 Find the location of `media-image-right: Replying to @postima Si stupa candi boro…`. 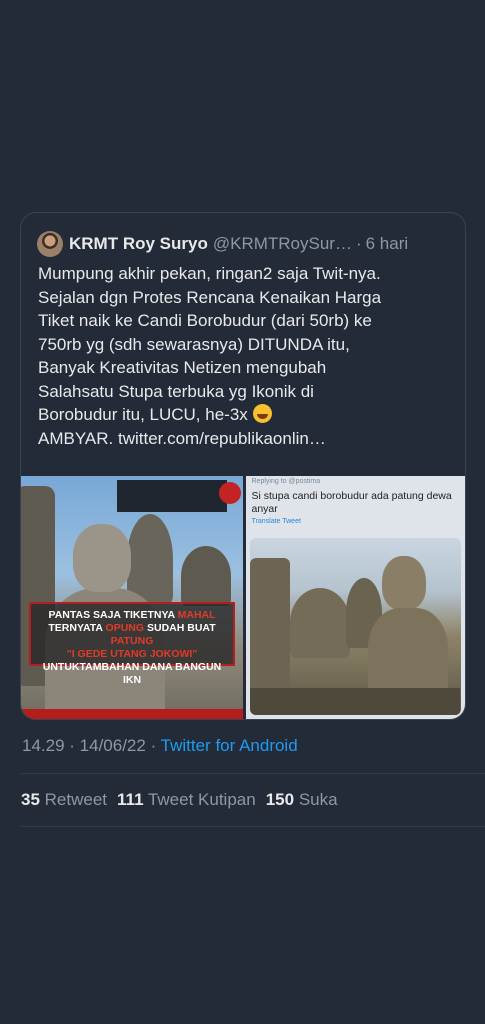

media-image-right: Replying to @postima Si stupa candi boro… is located at coordinates (355, 597).